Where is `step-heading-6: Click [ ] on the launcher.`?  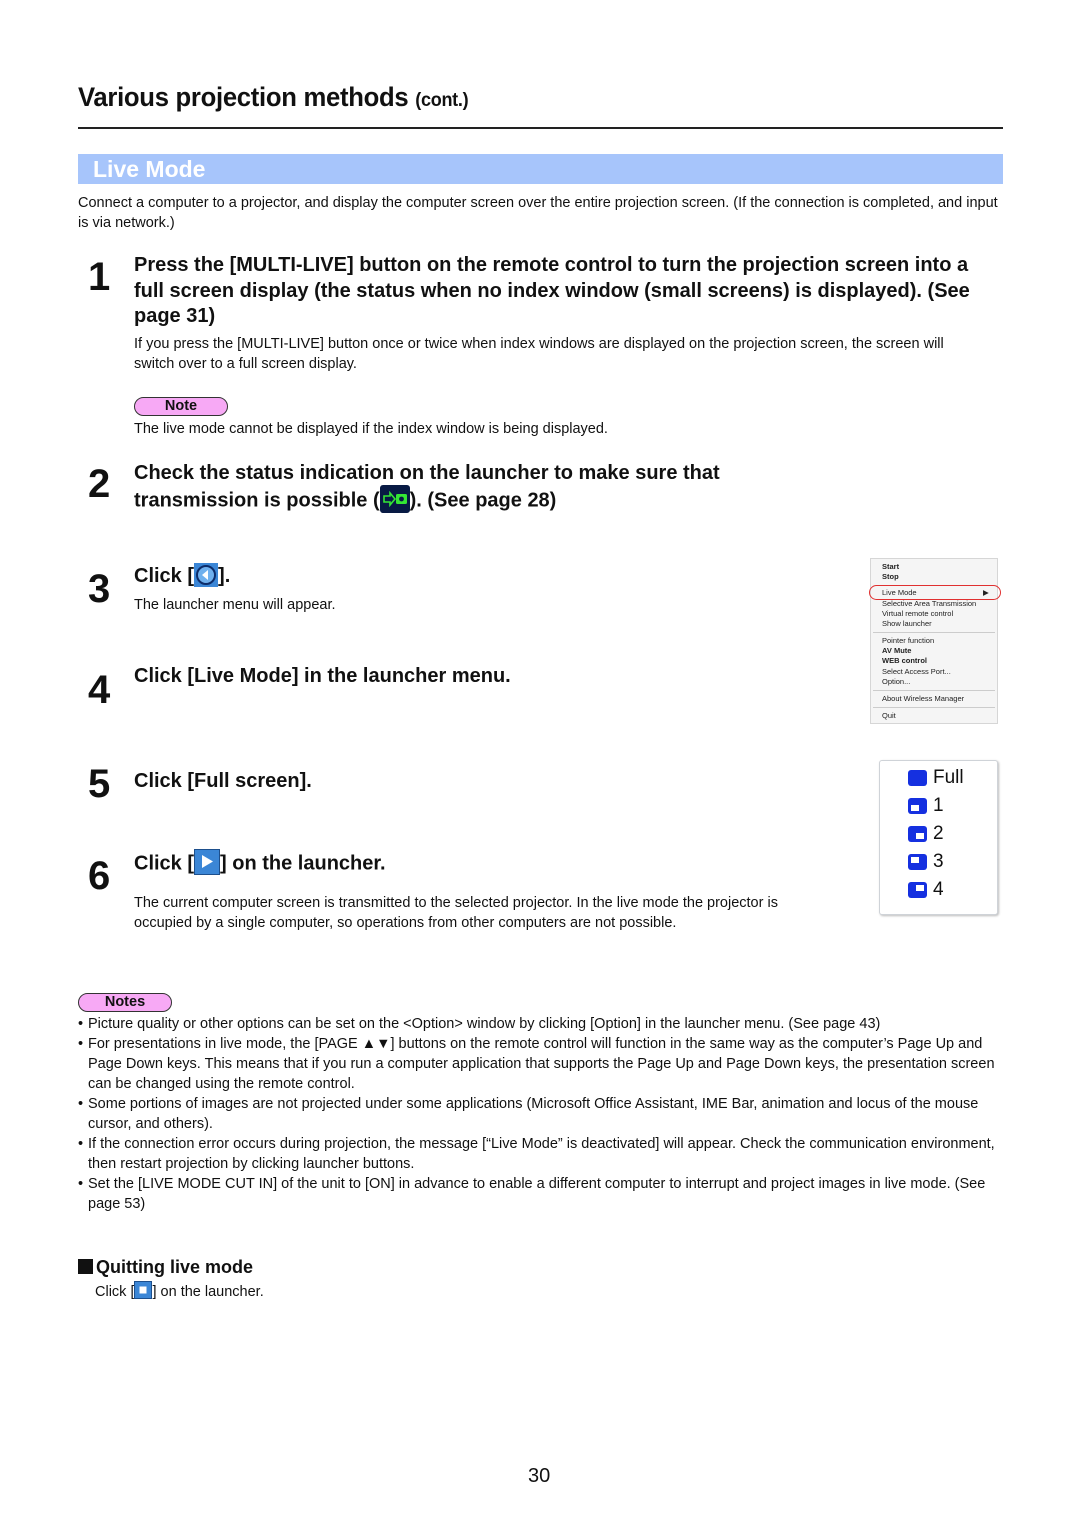 step-heading-6: Click [ ] on the launcher. is located at coordinates (564, 863).